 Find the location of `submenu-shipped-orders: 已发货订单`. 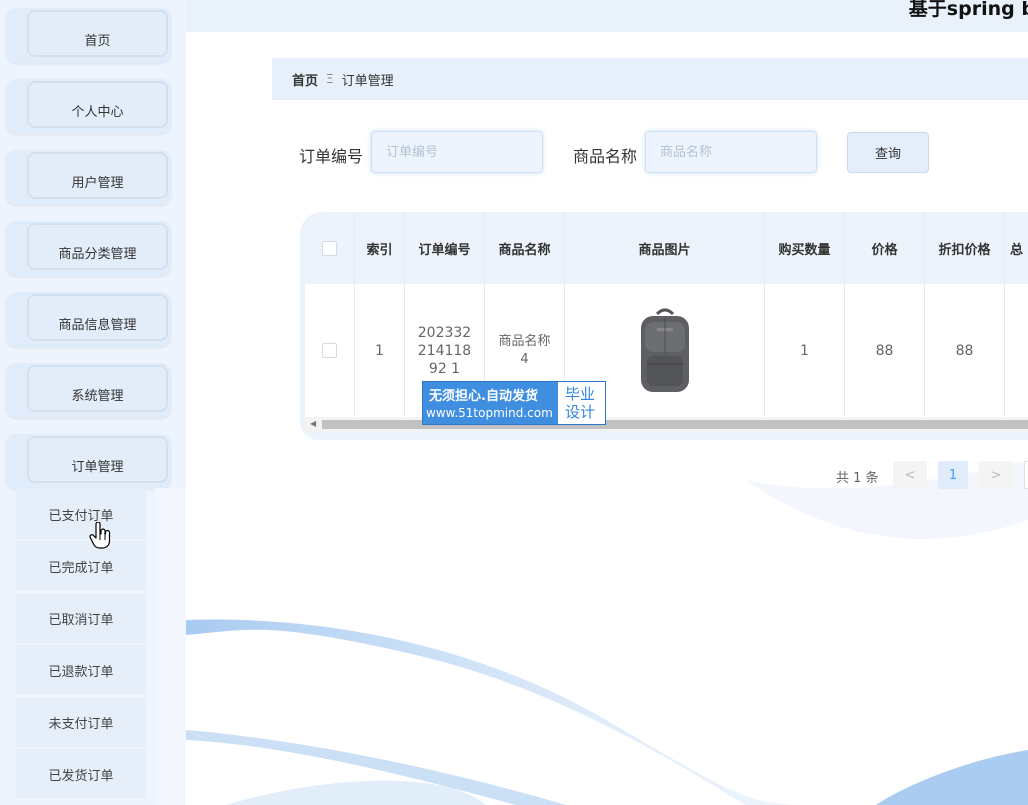

submenu-shipped-orders: 已发货订单 is located at coordinates (81, 774).